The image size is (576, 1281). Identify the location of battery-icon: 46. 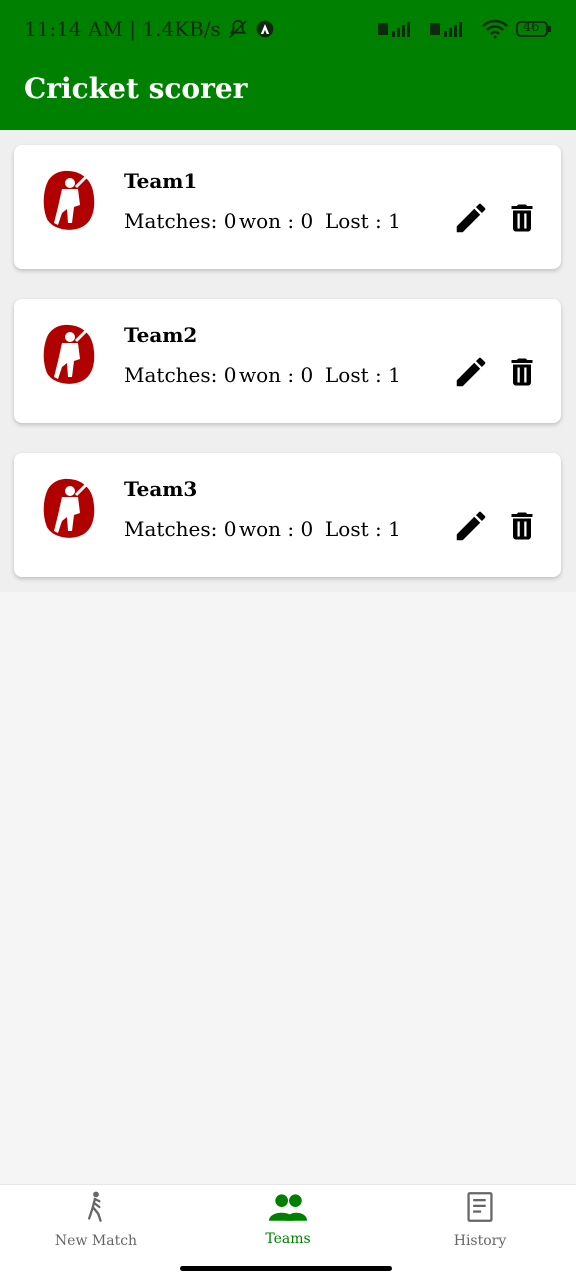
(534, 29).